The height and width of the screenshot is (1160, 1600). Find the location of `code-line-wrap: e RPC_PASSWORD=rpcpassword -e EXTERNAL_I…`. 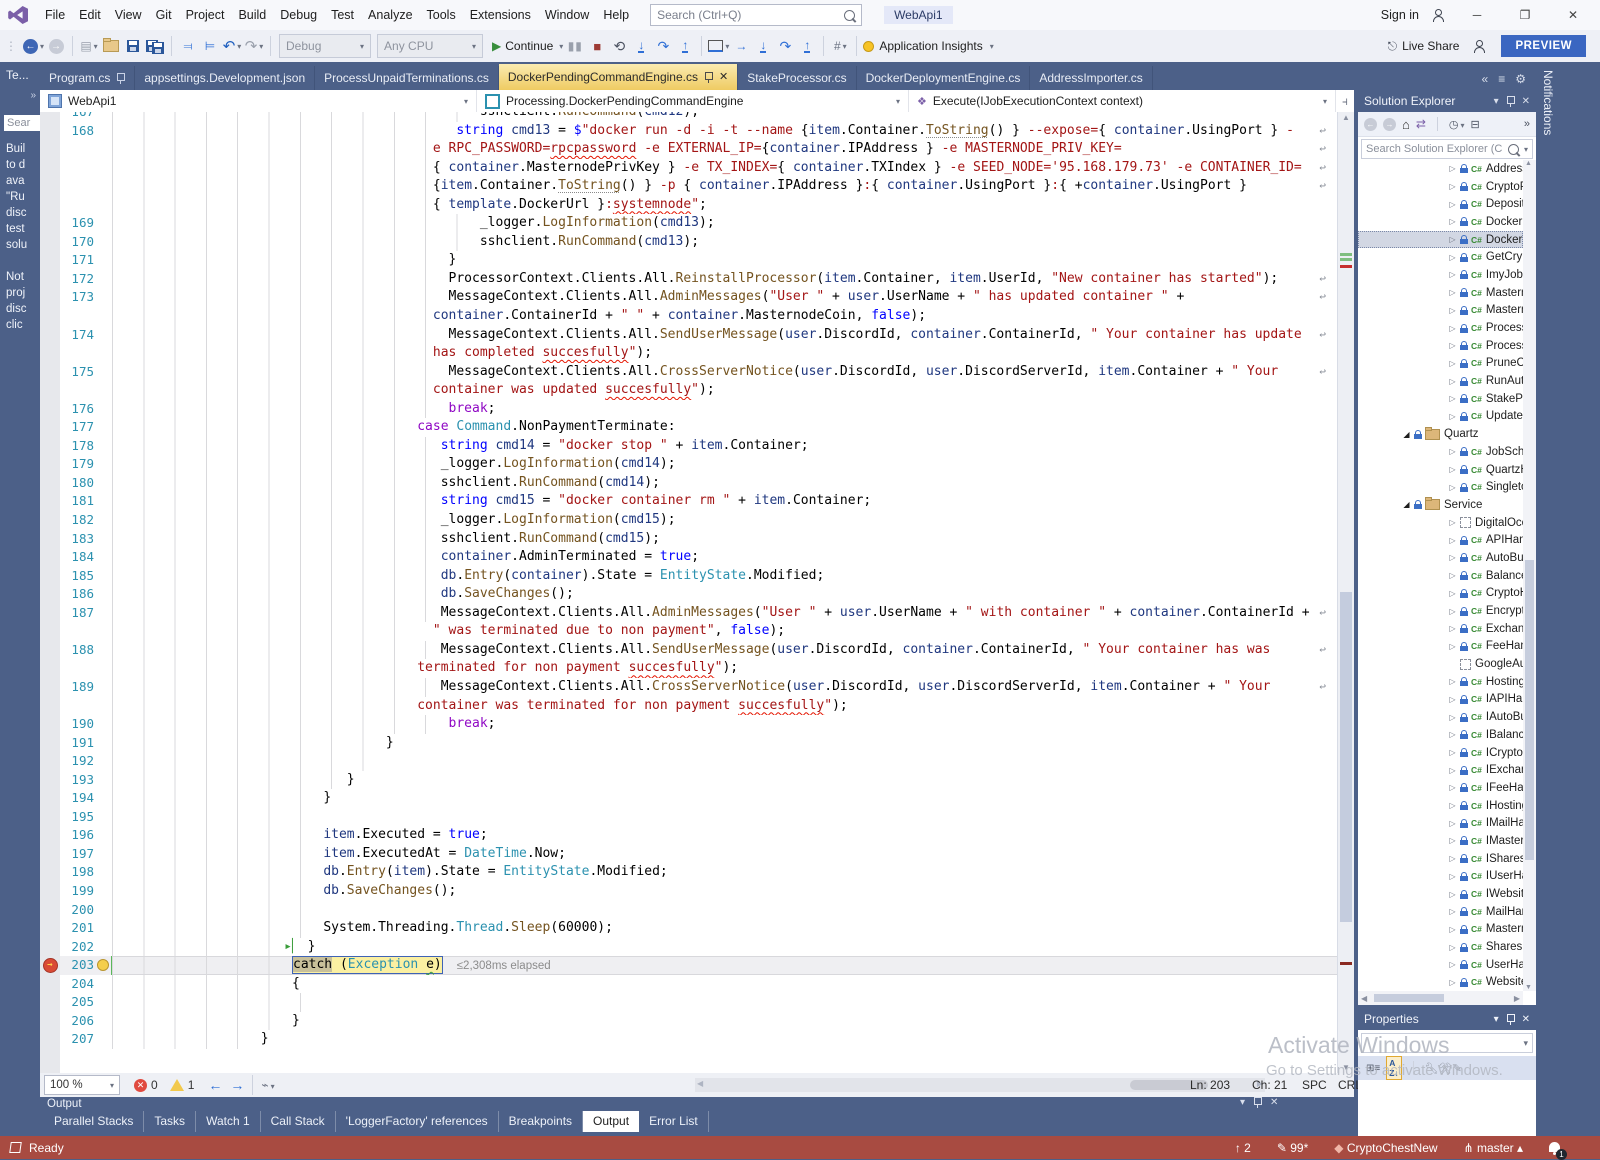

code-line-wrap: e RPC_PASSWORD=rpcpassword -e EXTERNAL_I… is located at coordinates (689, 149).